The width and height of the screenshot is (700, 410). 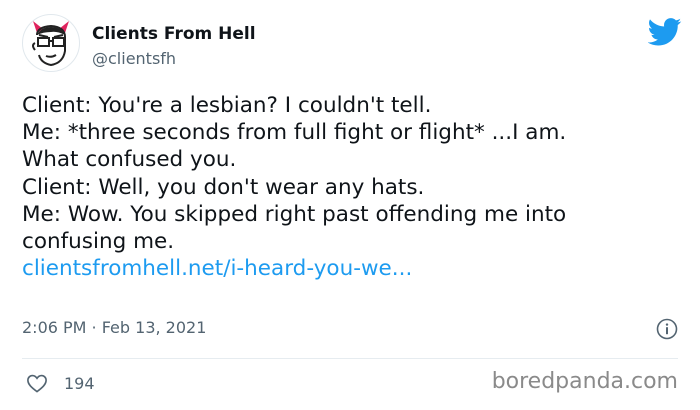 What do you see at coordinates (174, 47) in the screenshot?
I see `author-names: Clients From Hell @clientsfh` at bounding box center [174, 47].